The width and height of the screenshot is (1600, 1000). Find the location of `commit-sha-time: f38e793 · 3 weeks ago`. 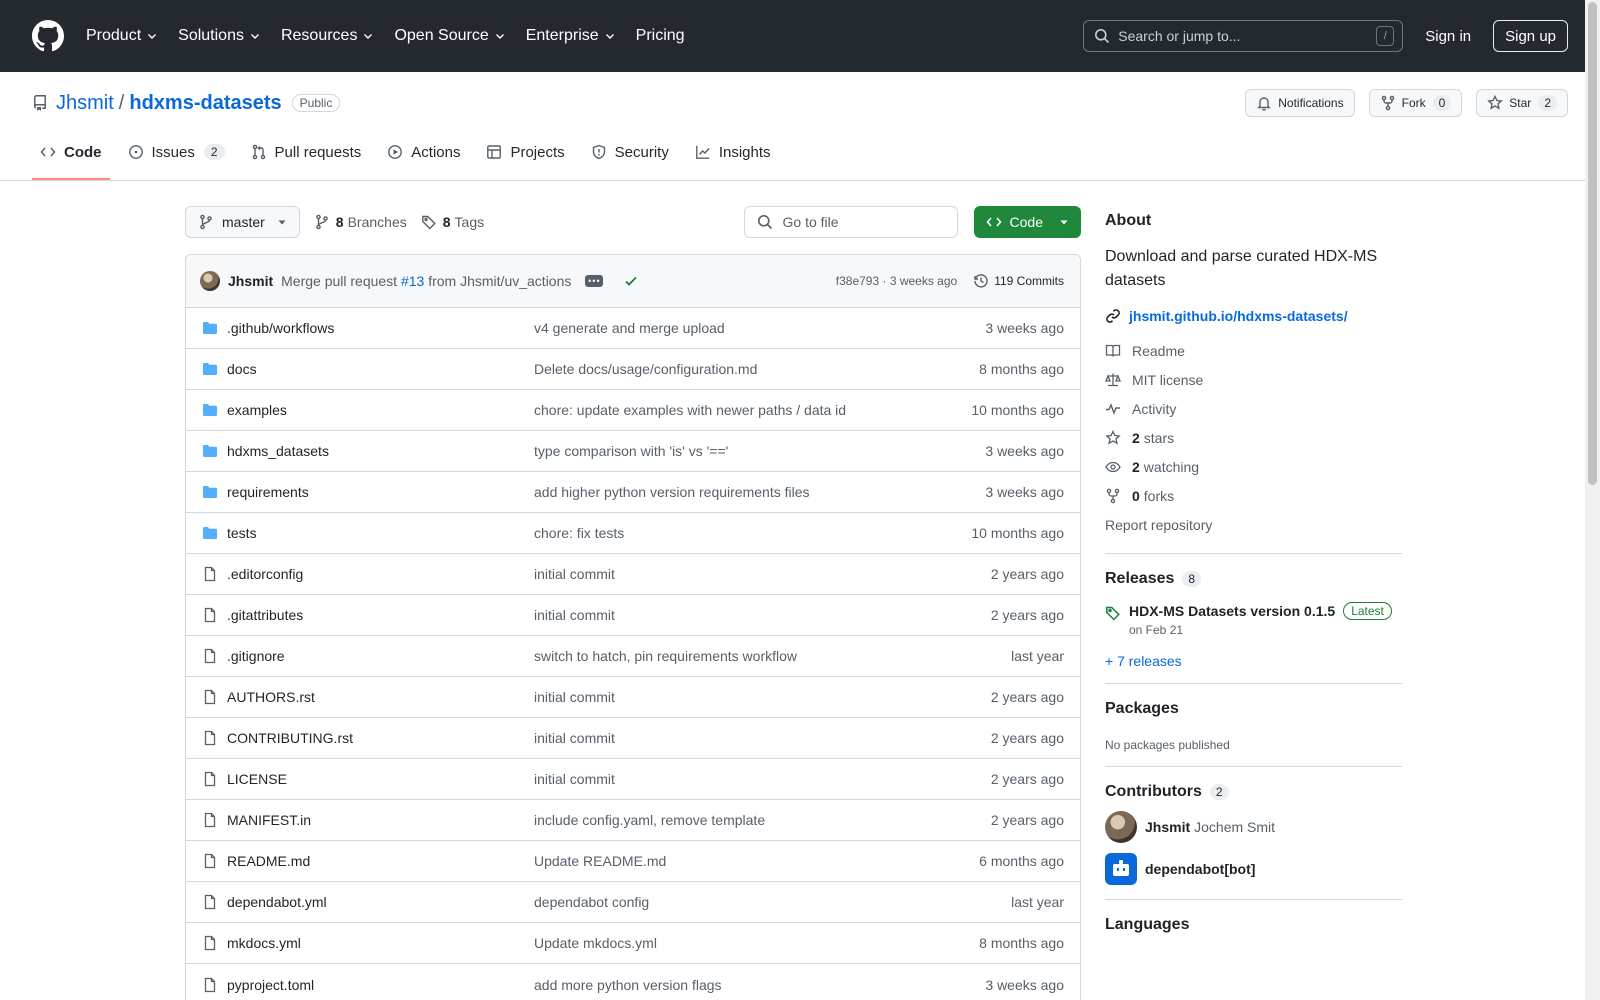

commit-sha-time: f38e793 · 3 weeks ago is located at coordinates (896, 281).